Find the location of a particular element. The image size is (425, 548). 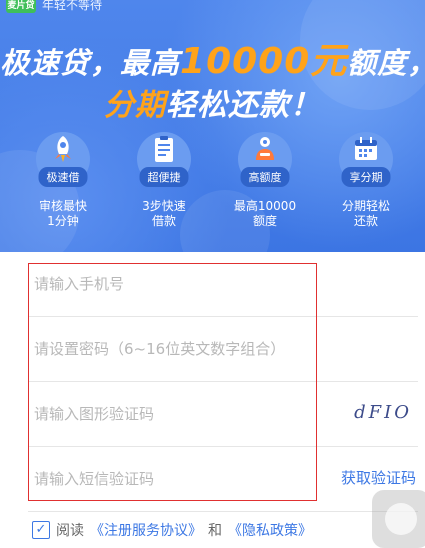

get-code-button: 获取验证码 is located at coordinates (378, 477).